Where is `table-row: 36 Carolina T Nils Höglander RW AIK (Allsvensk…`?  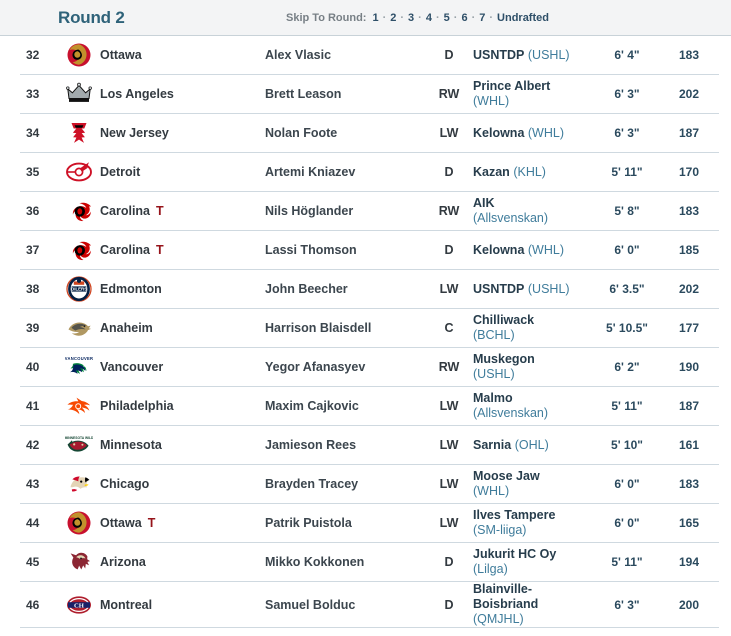 table-row: 36 Carolina T Nils Höglander RW AIK (Allsvensk… is located at coordinates (369, 211).